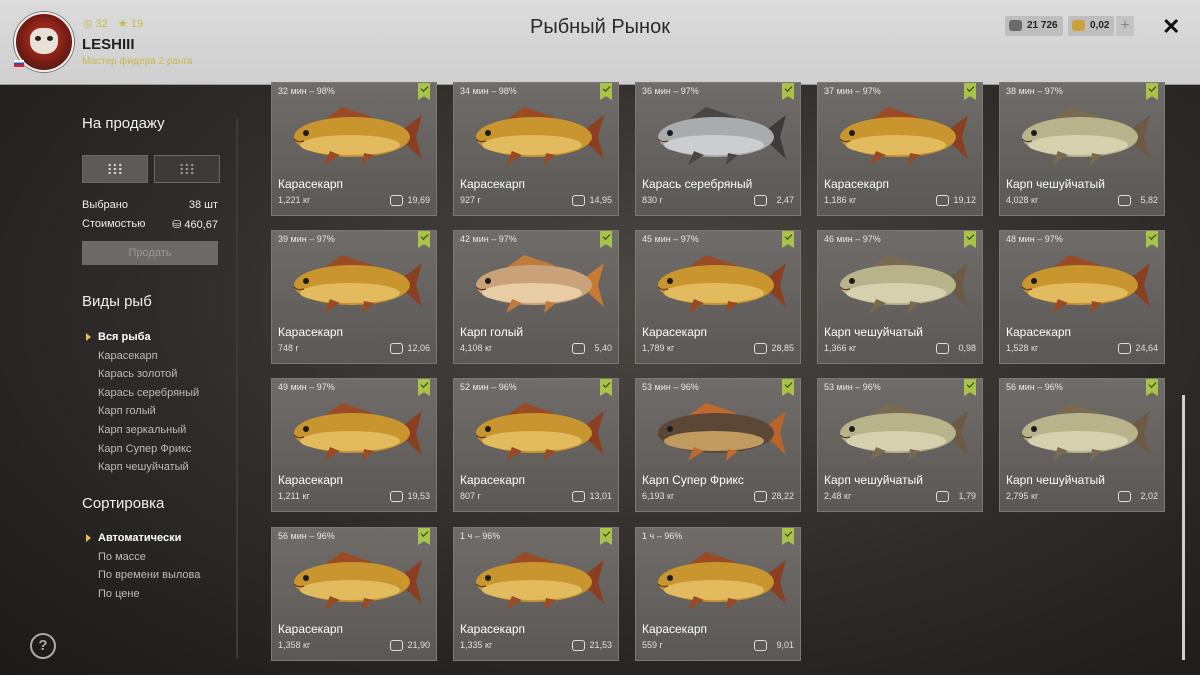 The width and height of the screenshot is (1200, 675). I want to click on sell-button: Продать, so click(150, 253).